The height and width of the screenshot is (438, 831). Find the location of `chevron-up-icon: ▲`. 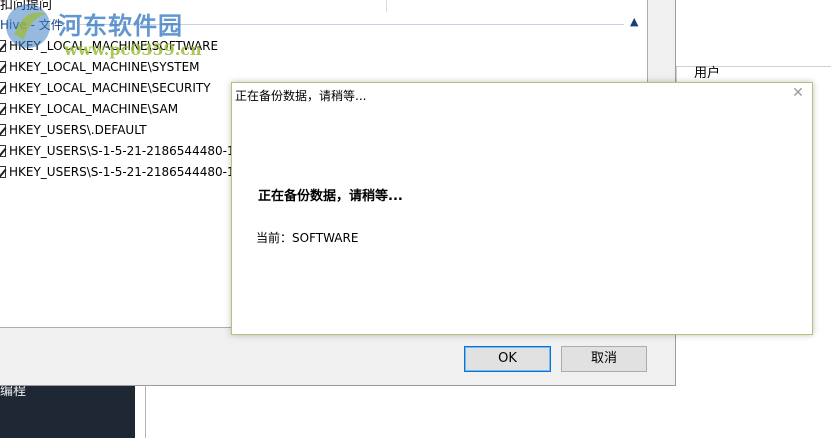

chevron-up-icon: ▲ is located at coordinates (634, 21).